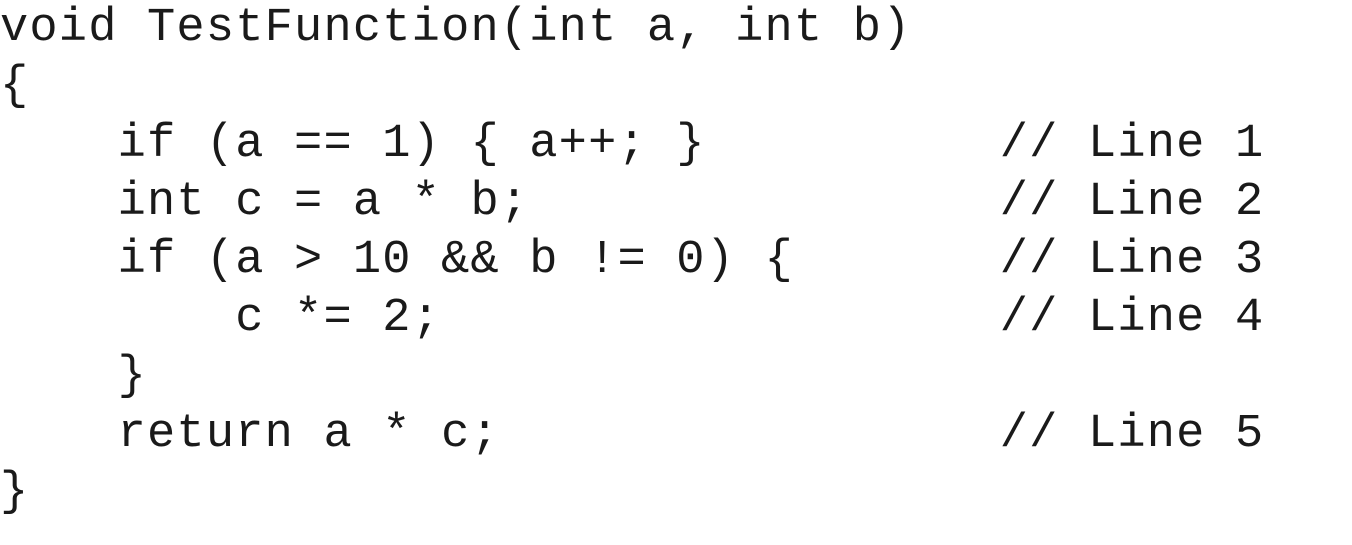 This screenshot has height=545, width=1352. I want to click on code-line-3: if (a > 10 && b != 0) { // Line 3, so click(632, 260).